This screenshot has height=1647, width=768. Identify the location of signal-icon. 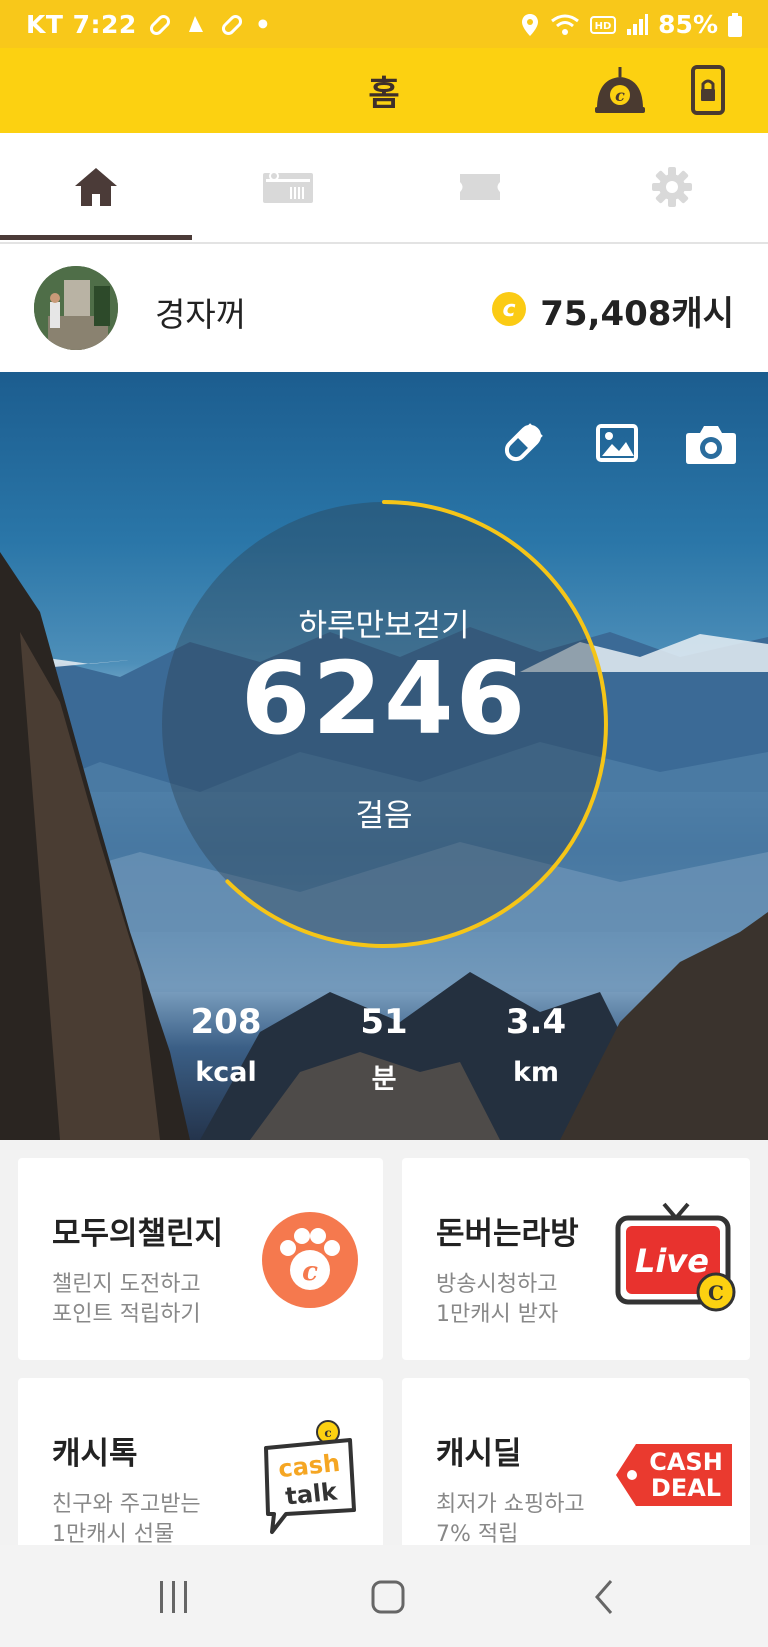
(638, 24).